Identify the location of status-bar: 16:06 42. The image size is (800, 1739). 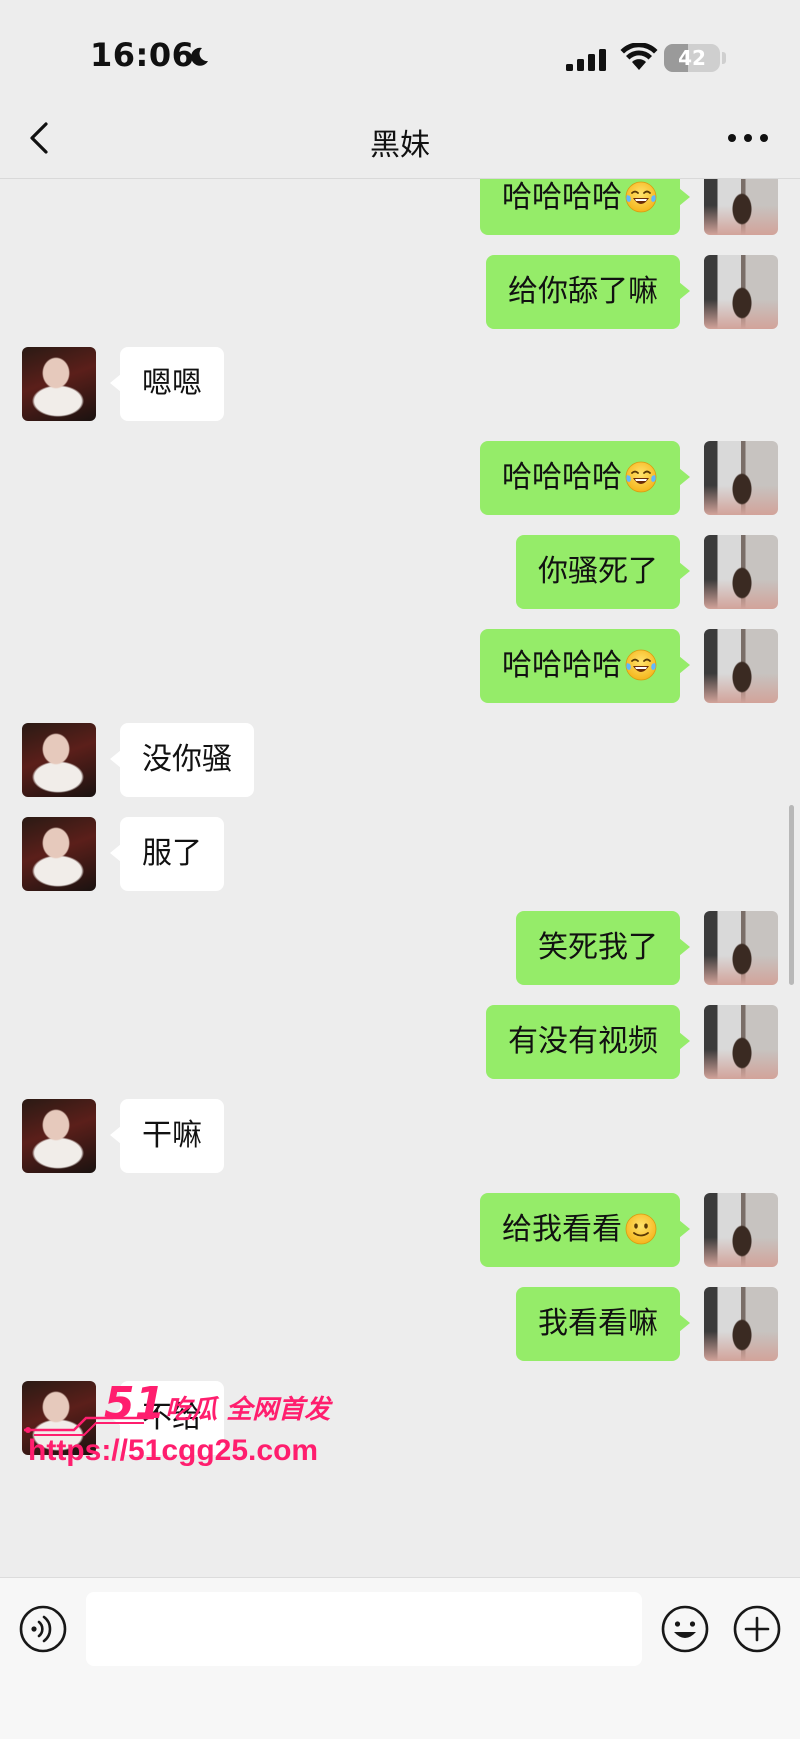
(400, 50).